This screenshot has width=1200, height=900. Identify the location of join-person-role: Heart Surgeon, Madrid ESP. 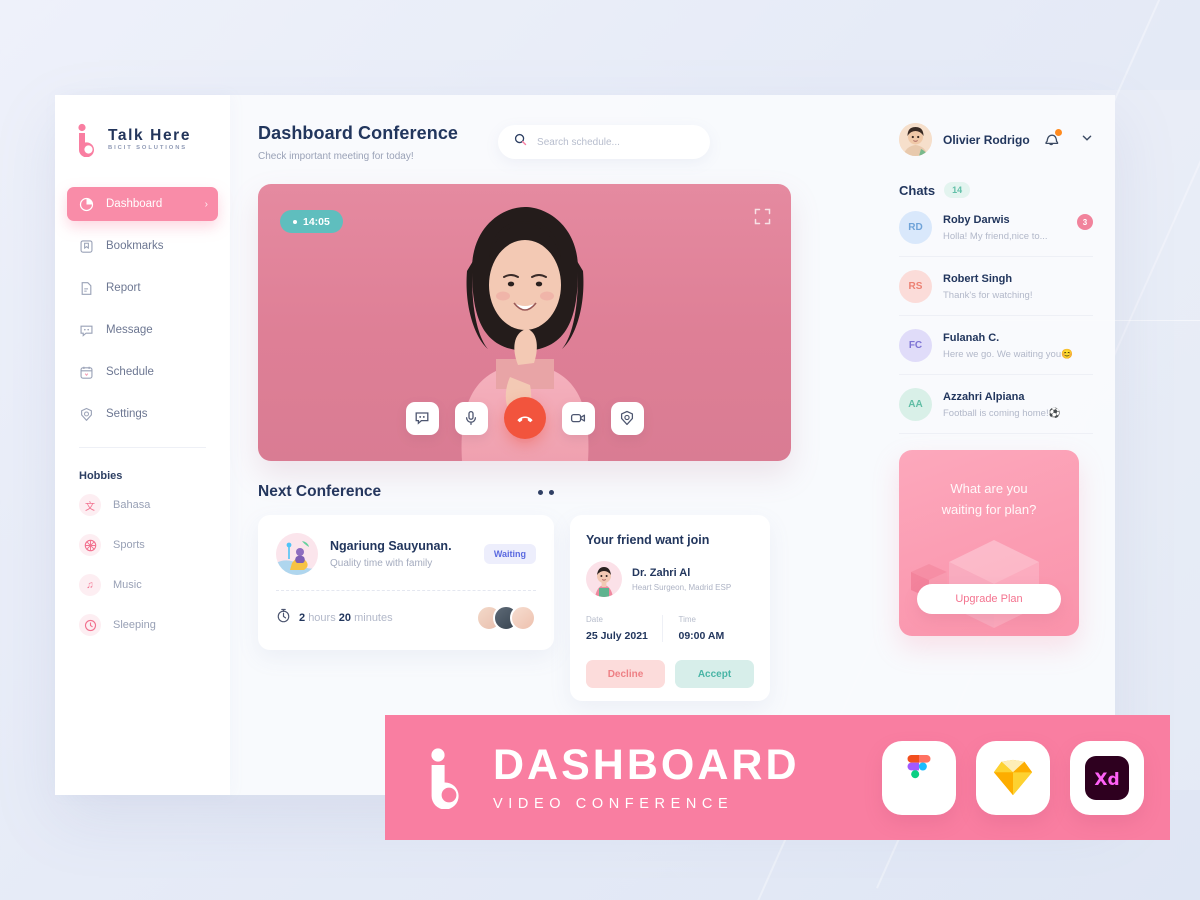
(682, 587).